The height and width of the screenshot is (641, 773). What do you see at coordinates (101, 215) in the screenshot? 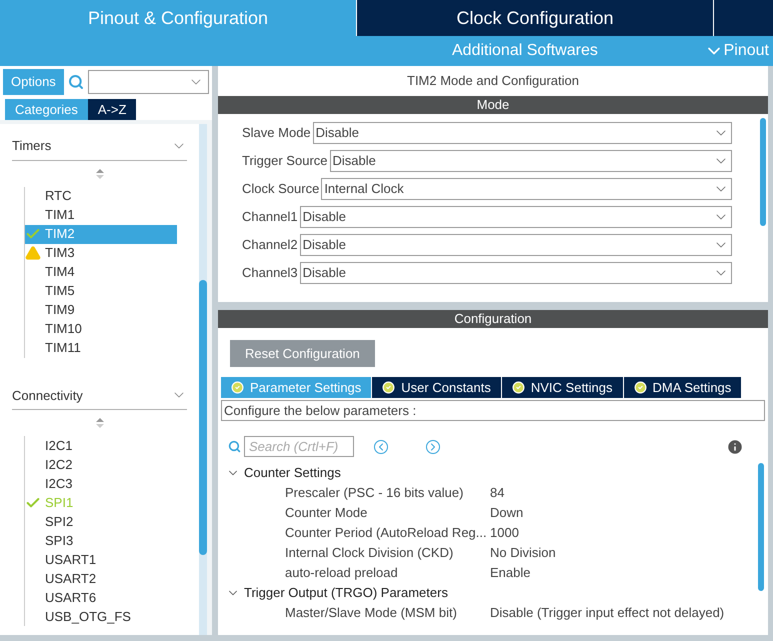
I see `peripheral-item: TIM1` at bounding box center [101, 215].